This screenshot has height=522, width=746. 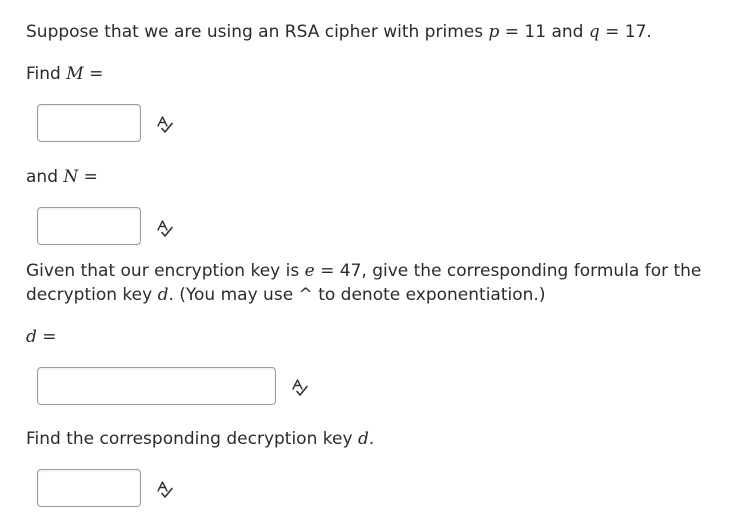 I want to click on p-value-text: = 11 and, so click(x=541, y=32).